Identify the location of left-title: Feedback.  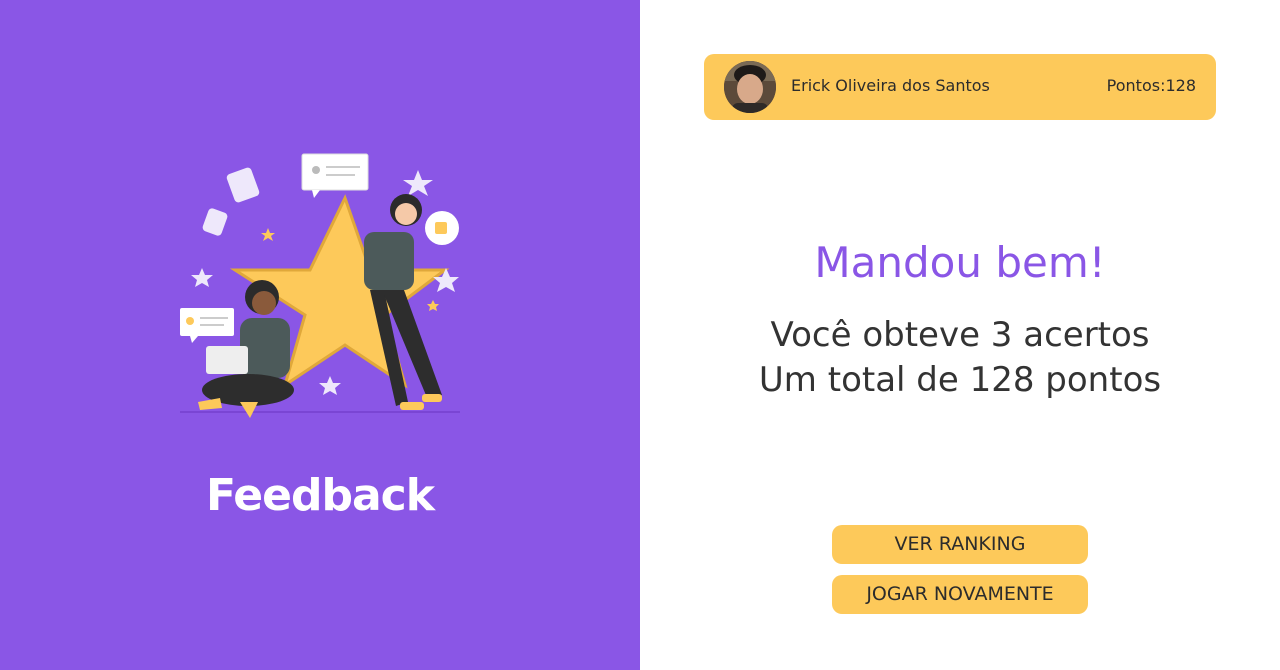
(320, 495).